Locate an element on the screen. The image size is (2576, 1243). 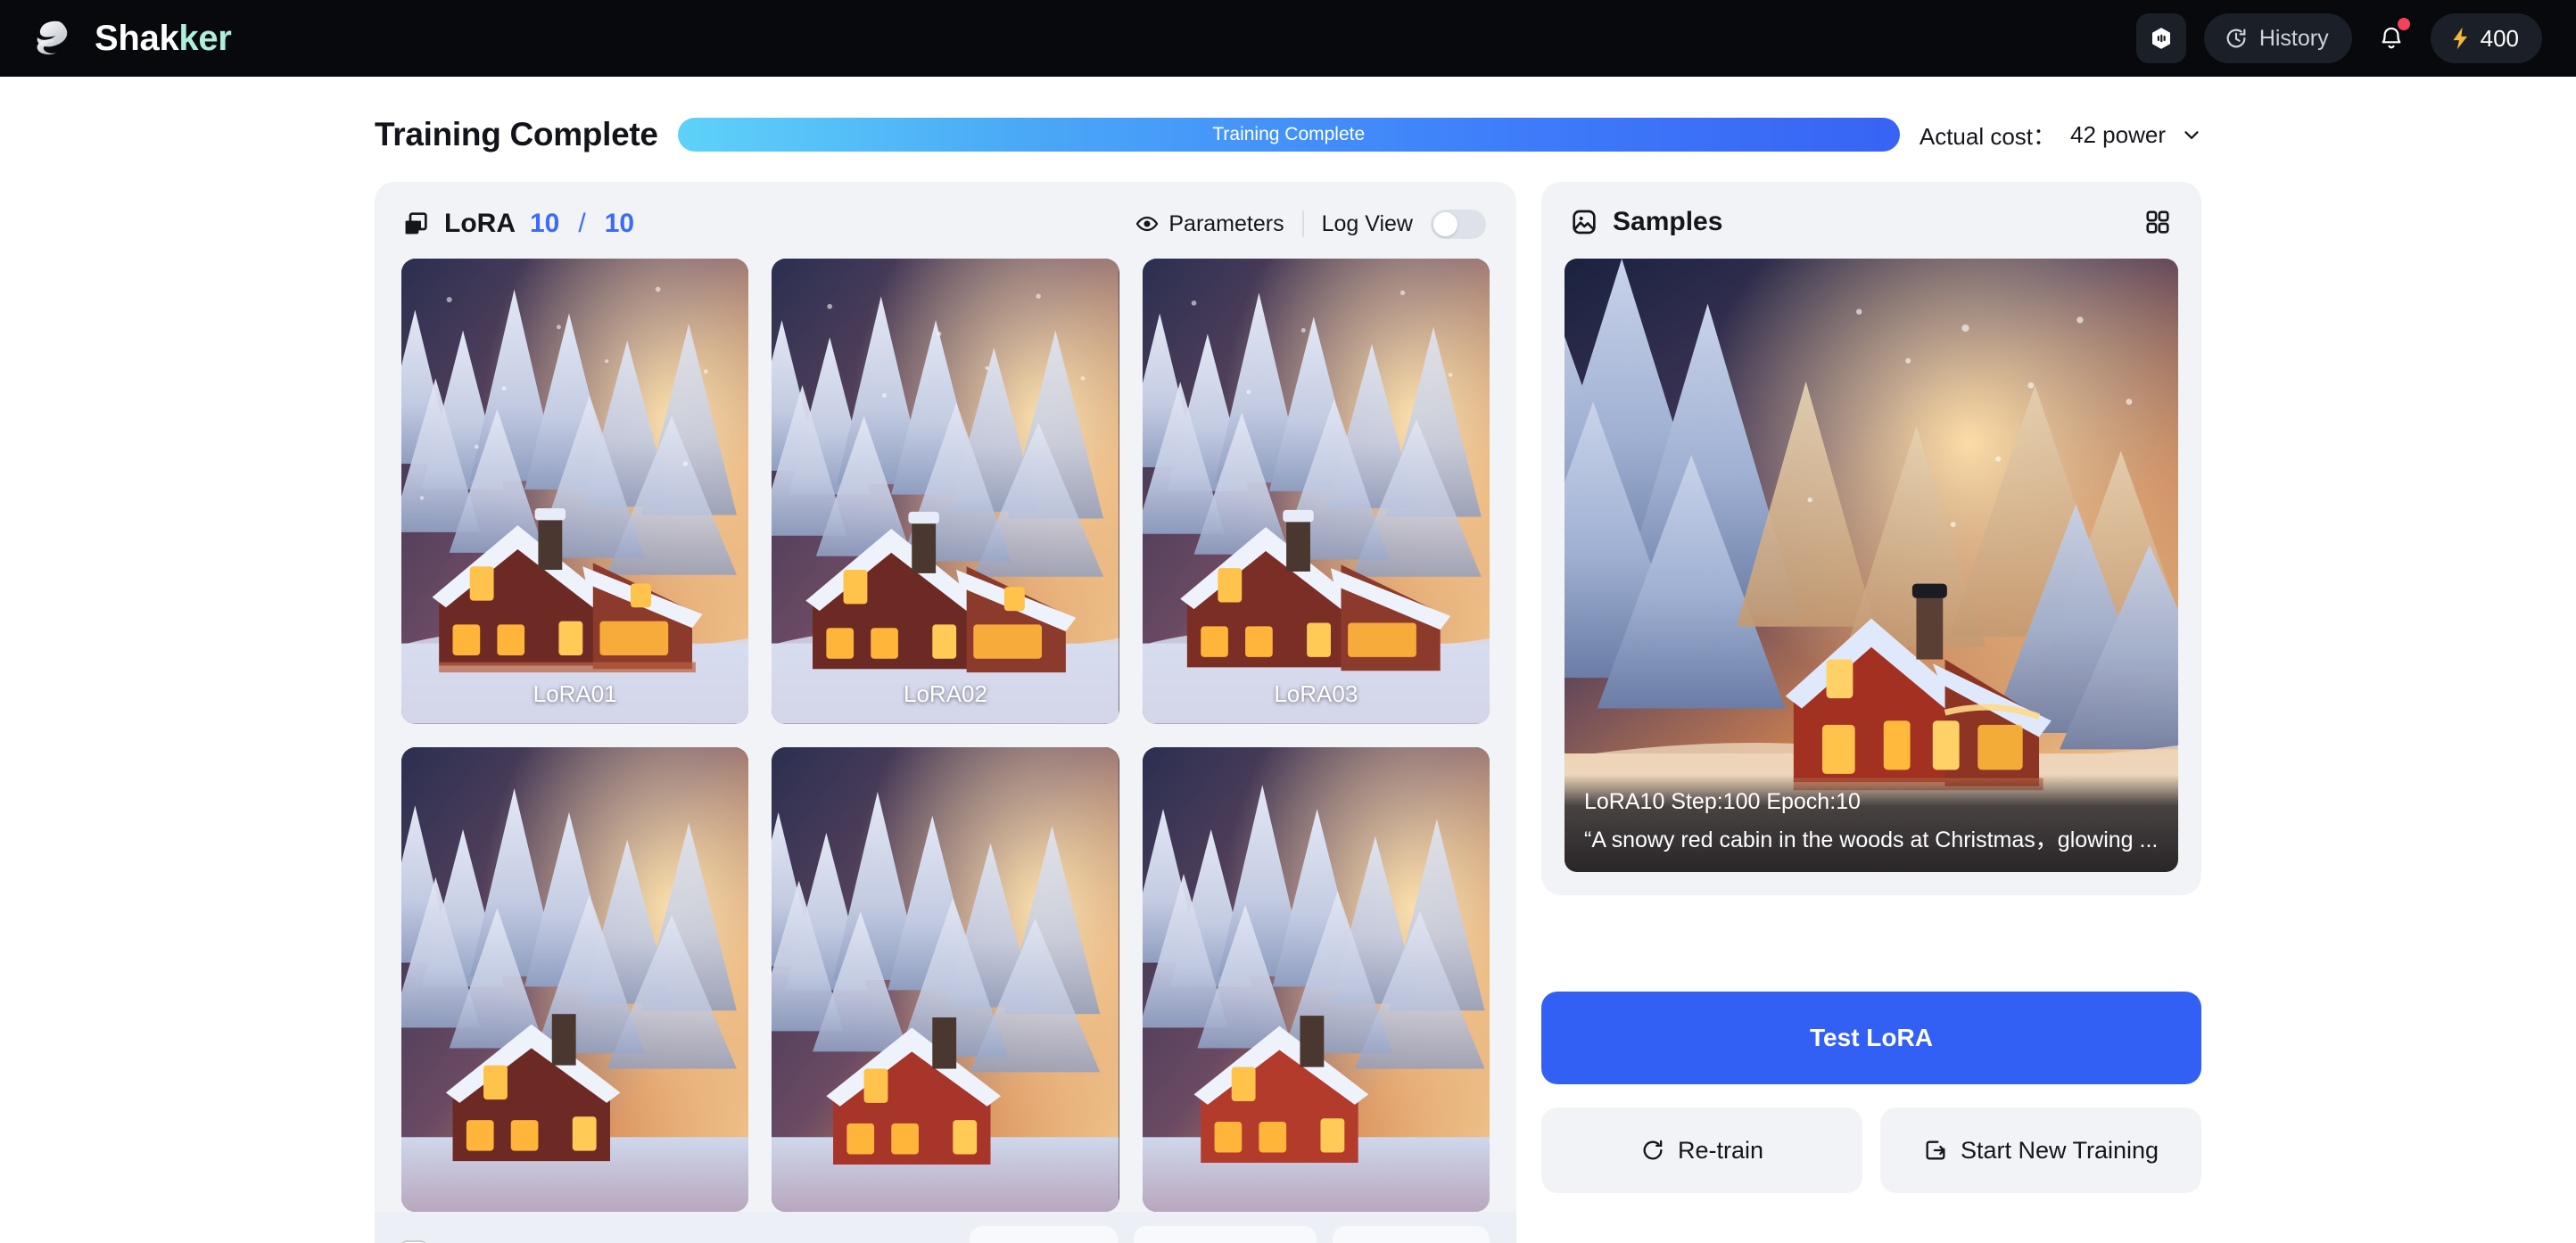
chevron-down-icon is located at coordinates (2191, 134).